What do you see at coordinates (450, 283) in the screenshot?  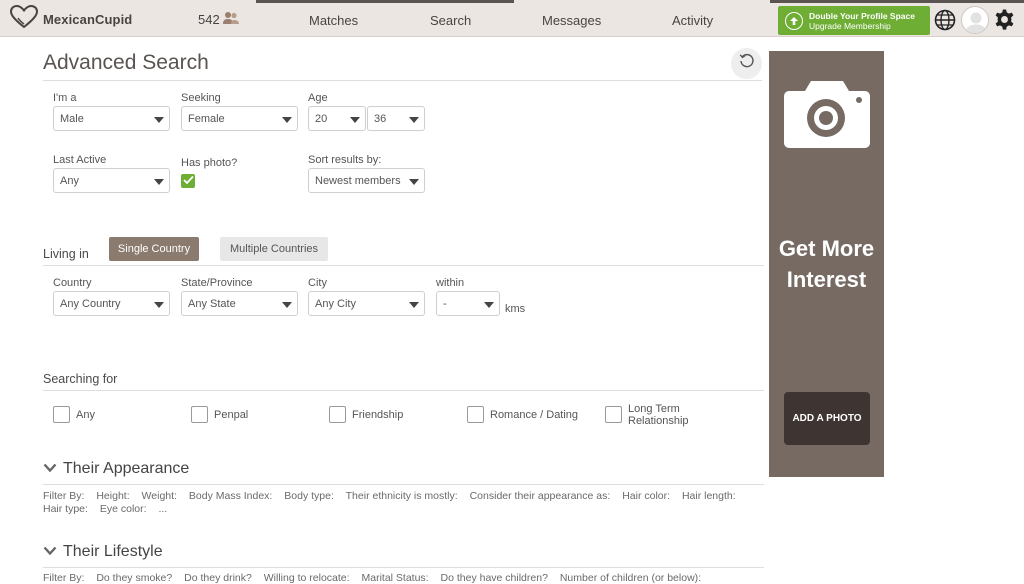 I see `within-label: within` at bounding box center [450, 283].